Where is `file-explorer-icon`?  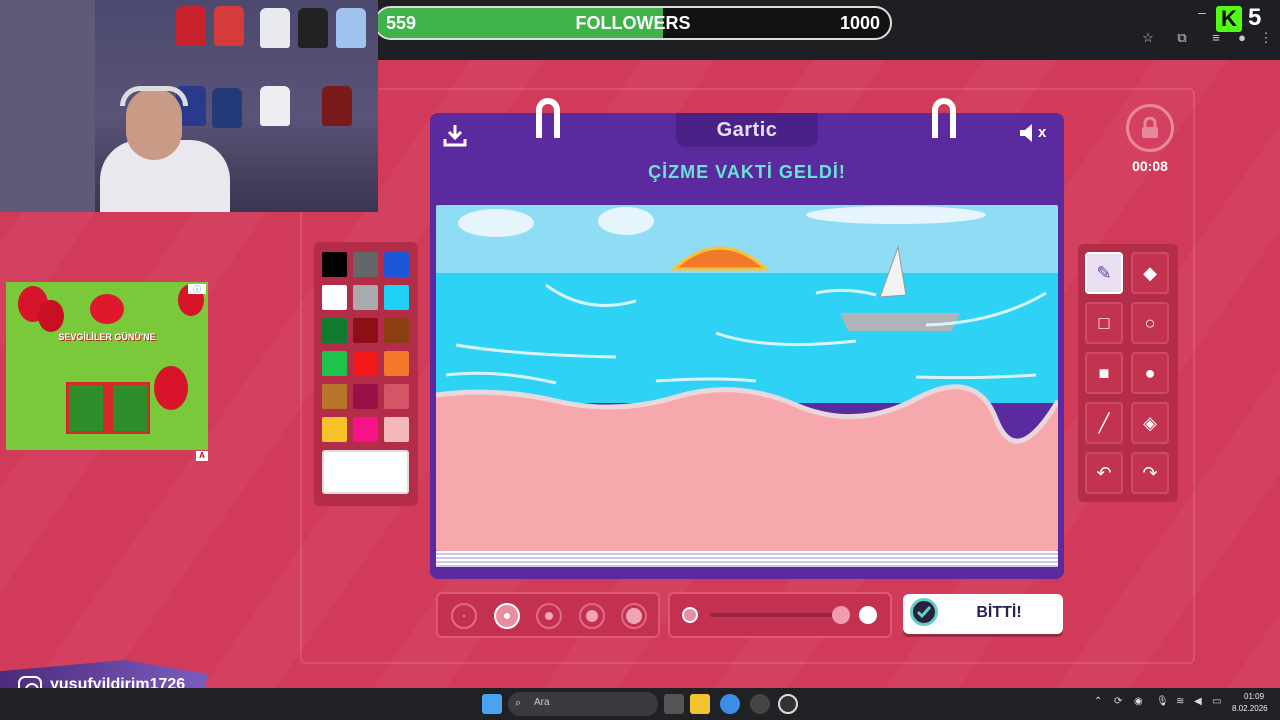 file-explorer-icon is located at coordinates (700, 704).